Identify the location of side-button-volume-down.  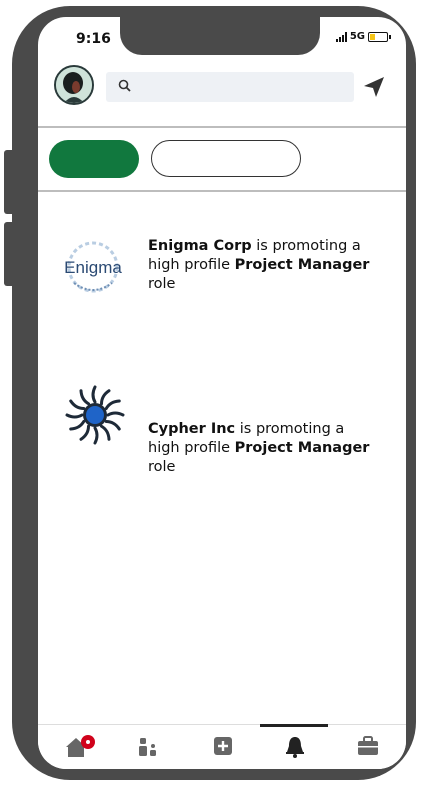
(9, 254).